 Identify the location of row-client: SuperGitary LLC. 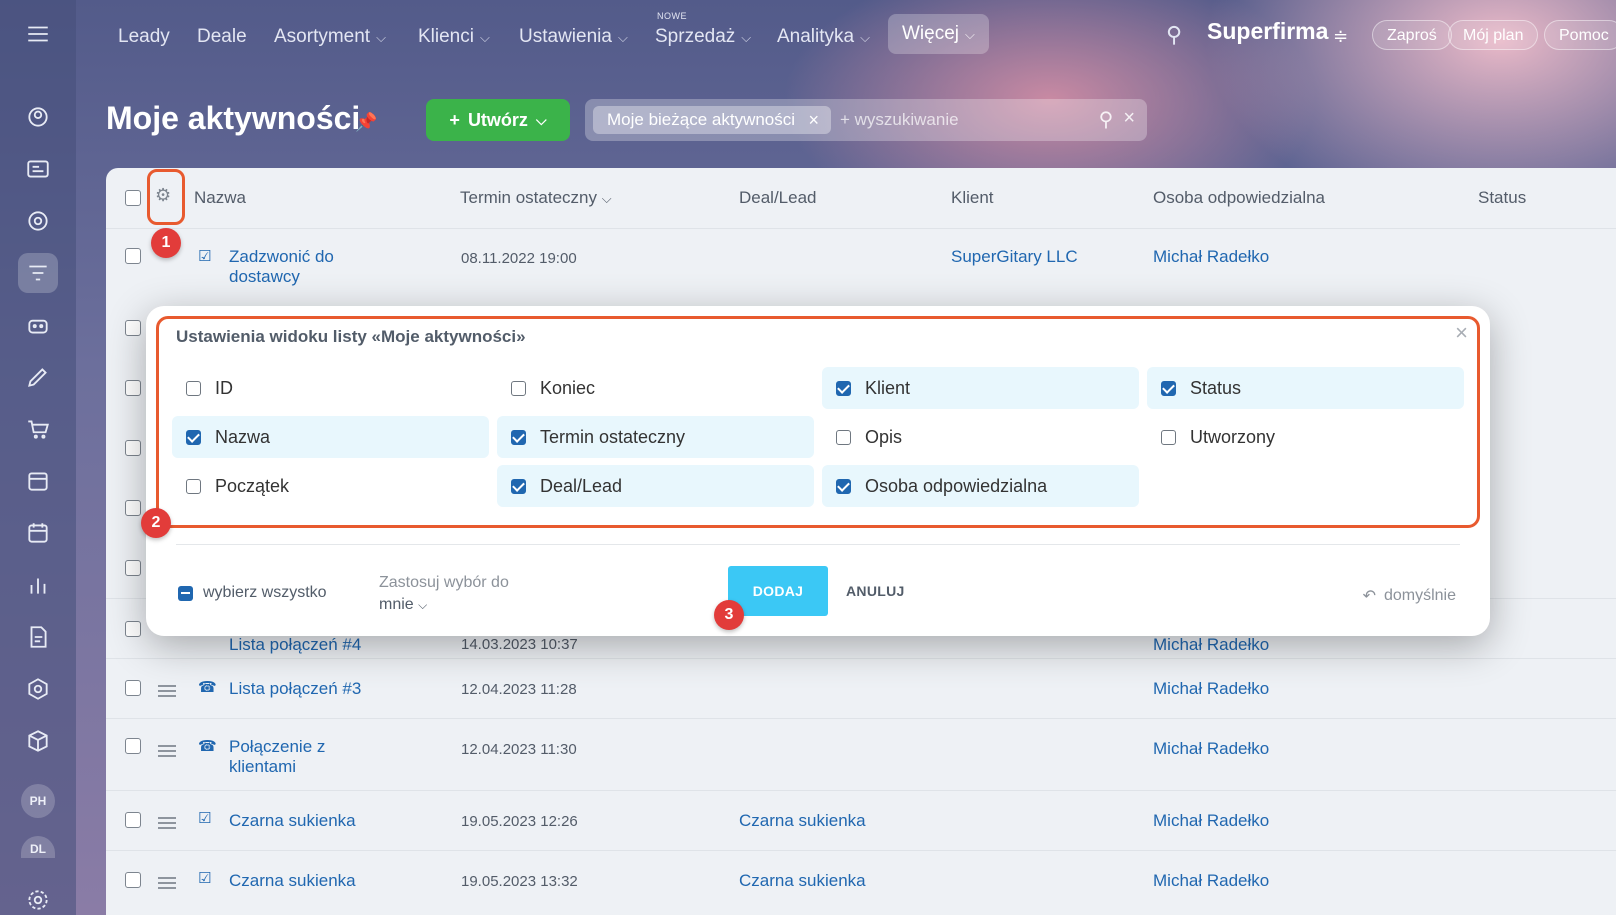
(1014, 257).